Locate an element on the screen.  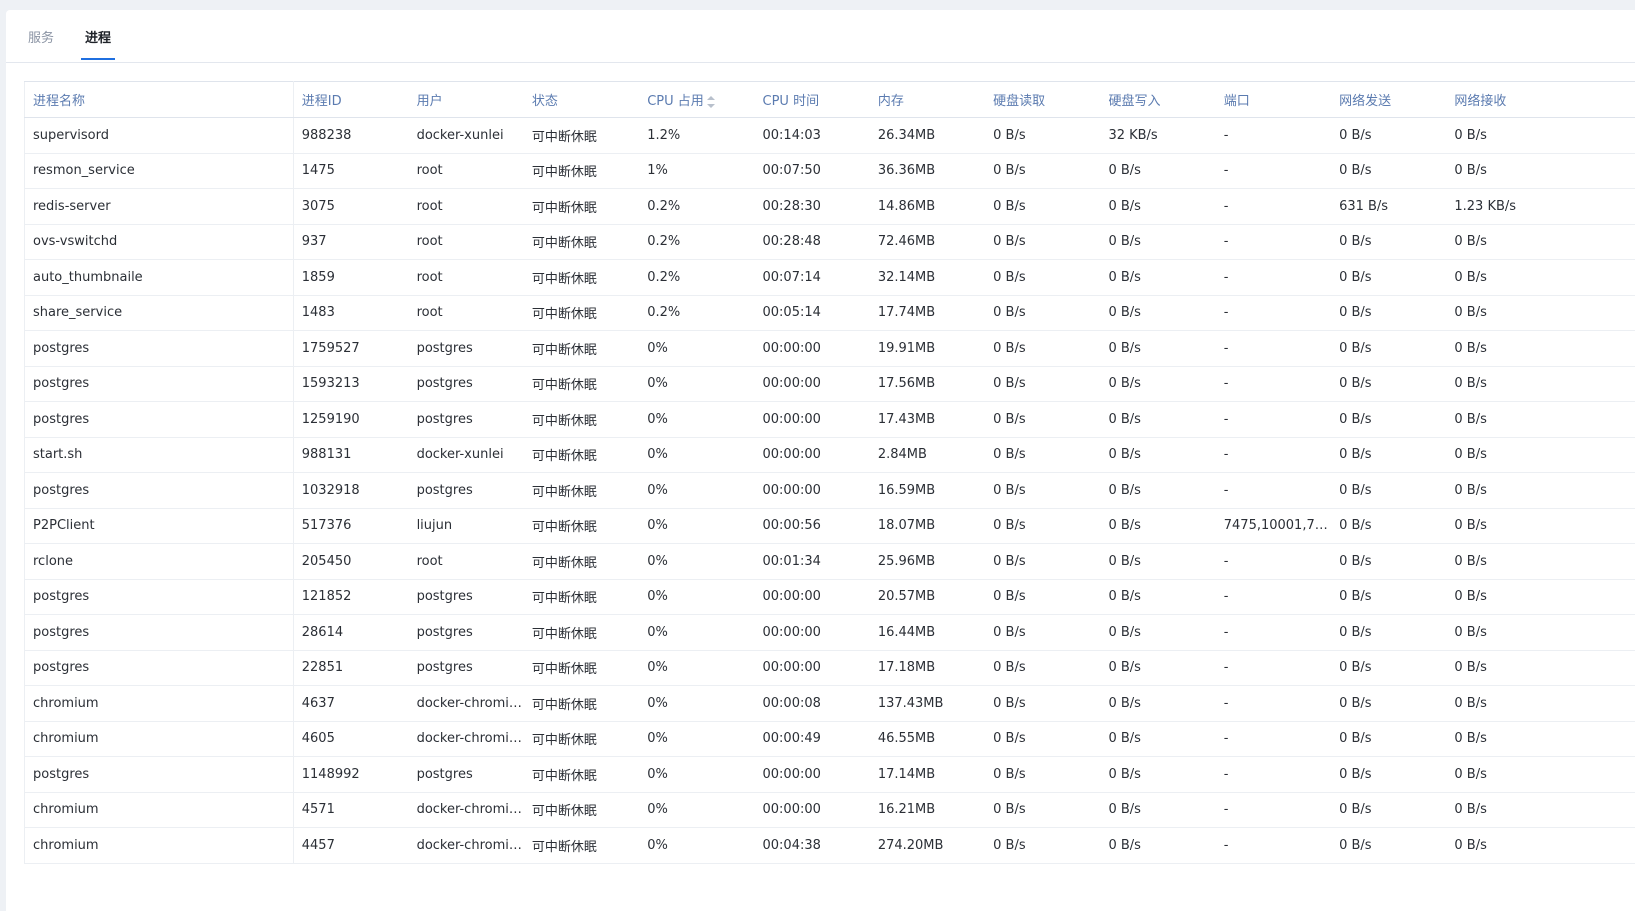
tab-services: 服务 is located at coordinates (41, 43).